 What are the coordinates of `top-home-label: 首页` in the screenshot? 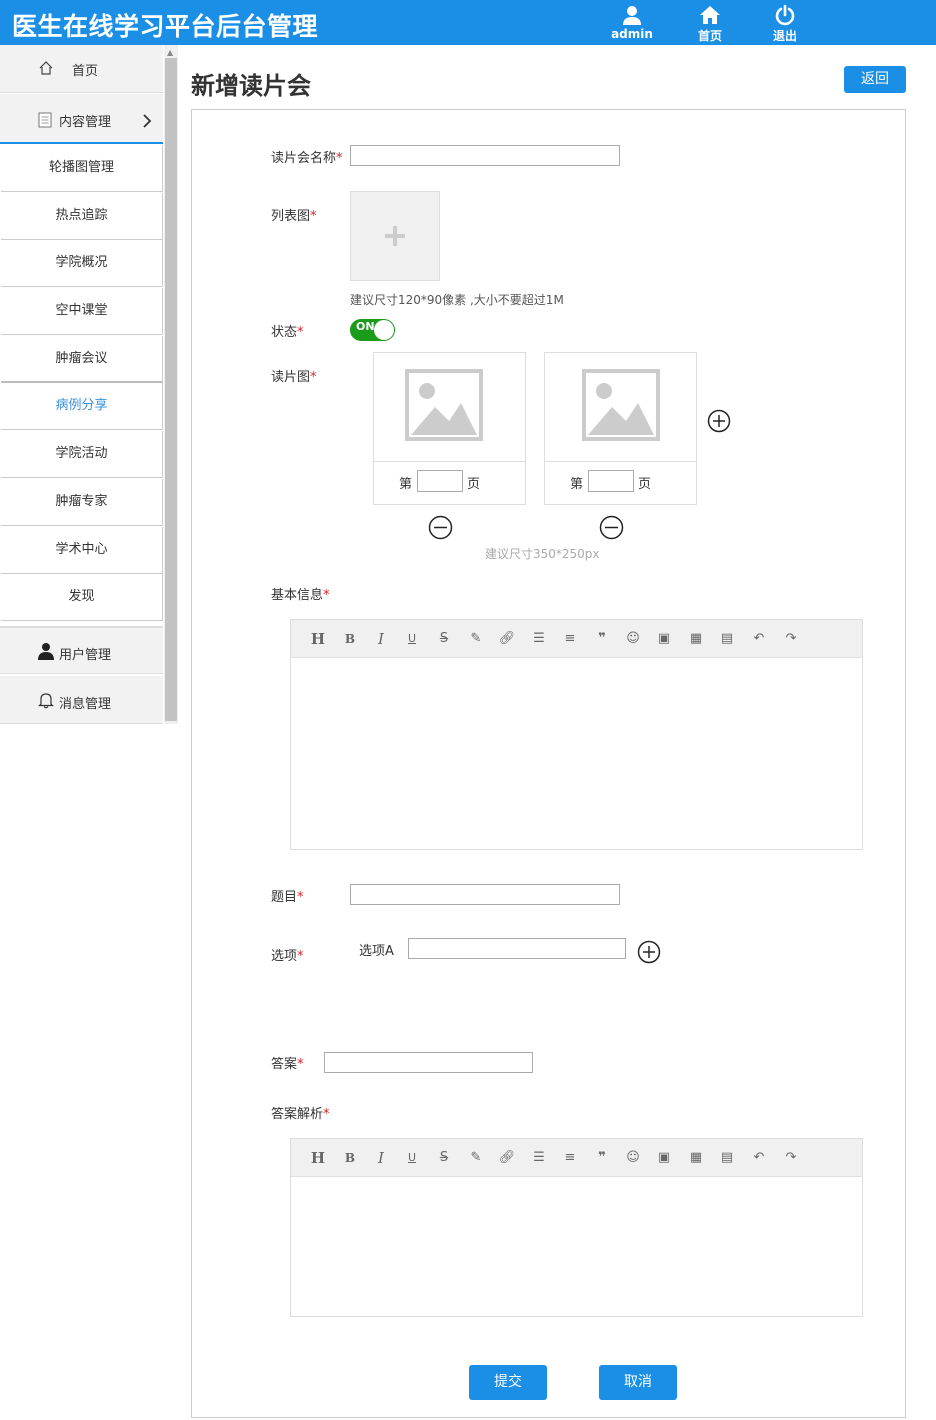 It's located at (709, 36).